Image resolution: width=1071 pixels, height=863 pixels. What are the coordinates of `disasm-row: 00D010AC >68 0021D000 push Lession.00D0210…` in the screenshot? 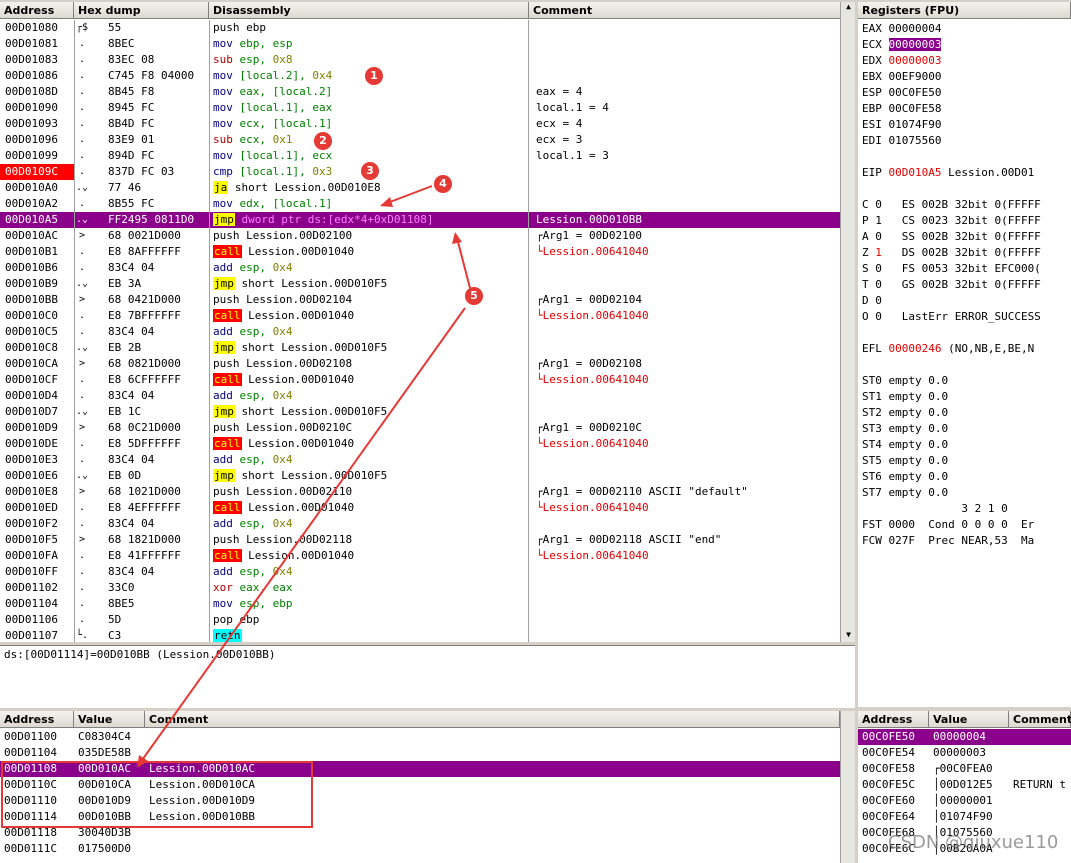 It's located at (420, 236).